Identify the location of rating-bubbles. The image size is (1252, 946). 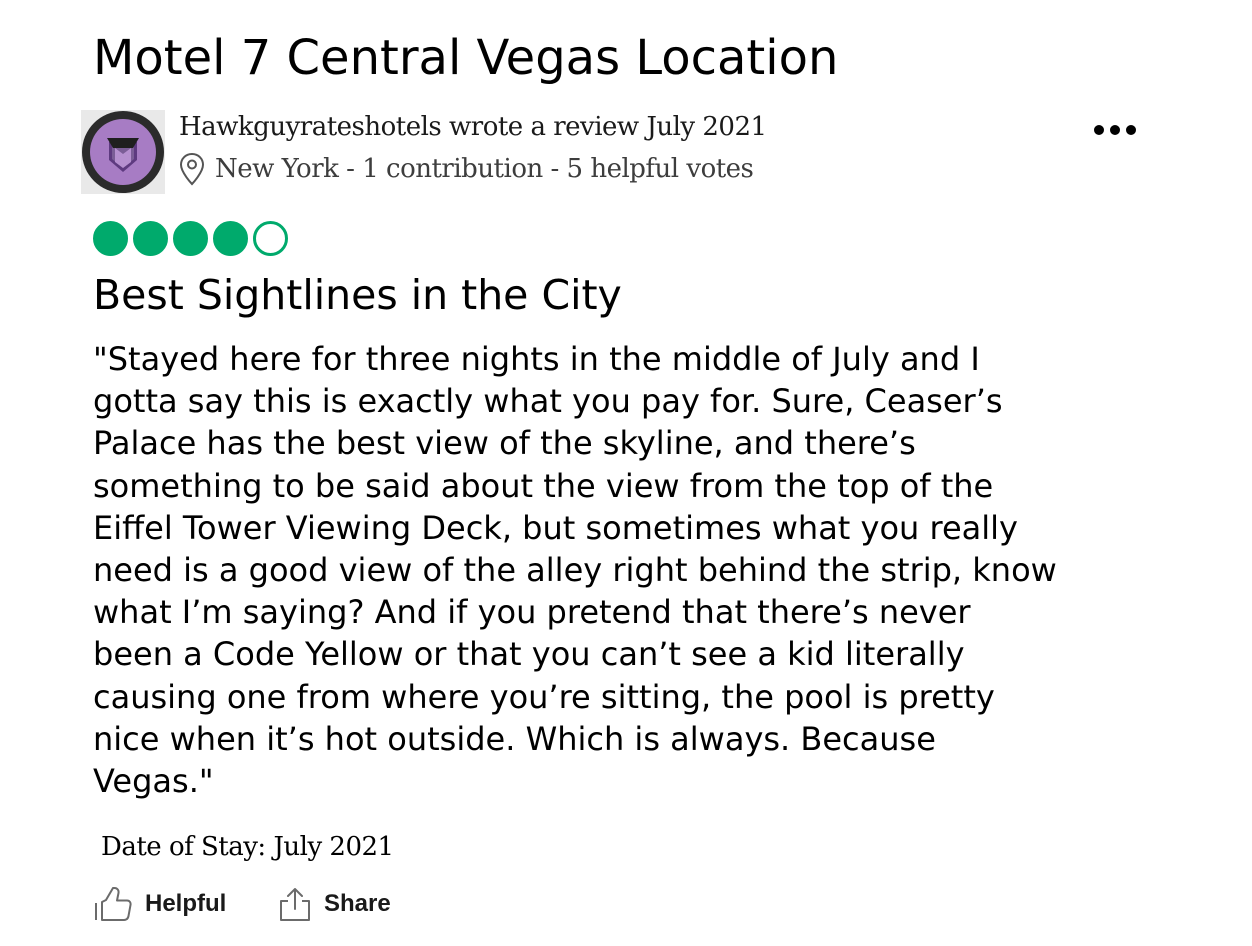
(190, 238).